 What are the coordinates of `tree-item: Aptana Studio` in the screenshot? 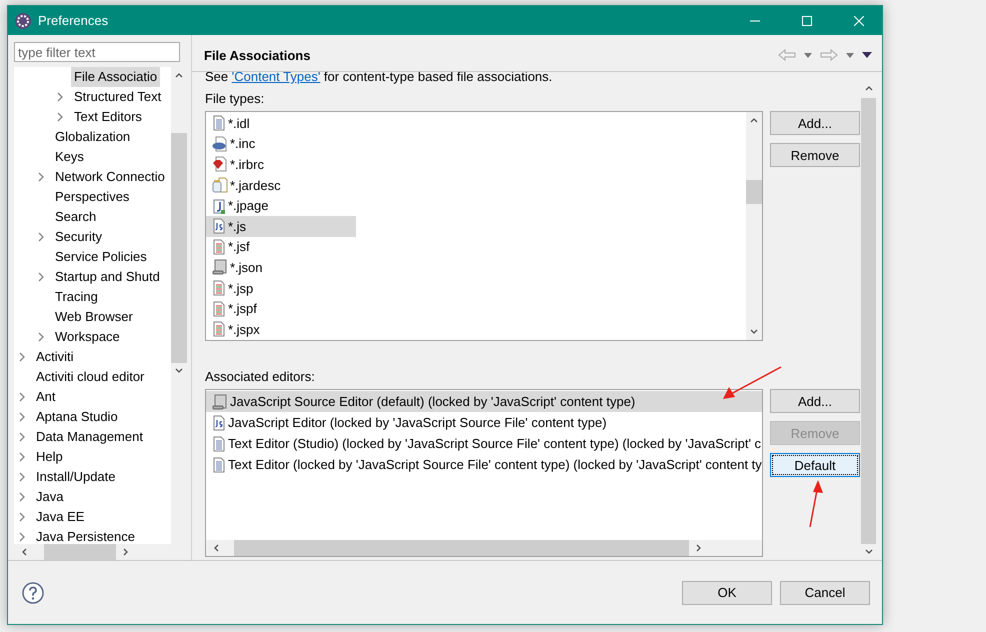 It's located at (77, 417).